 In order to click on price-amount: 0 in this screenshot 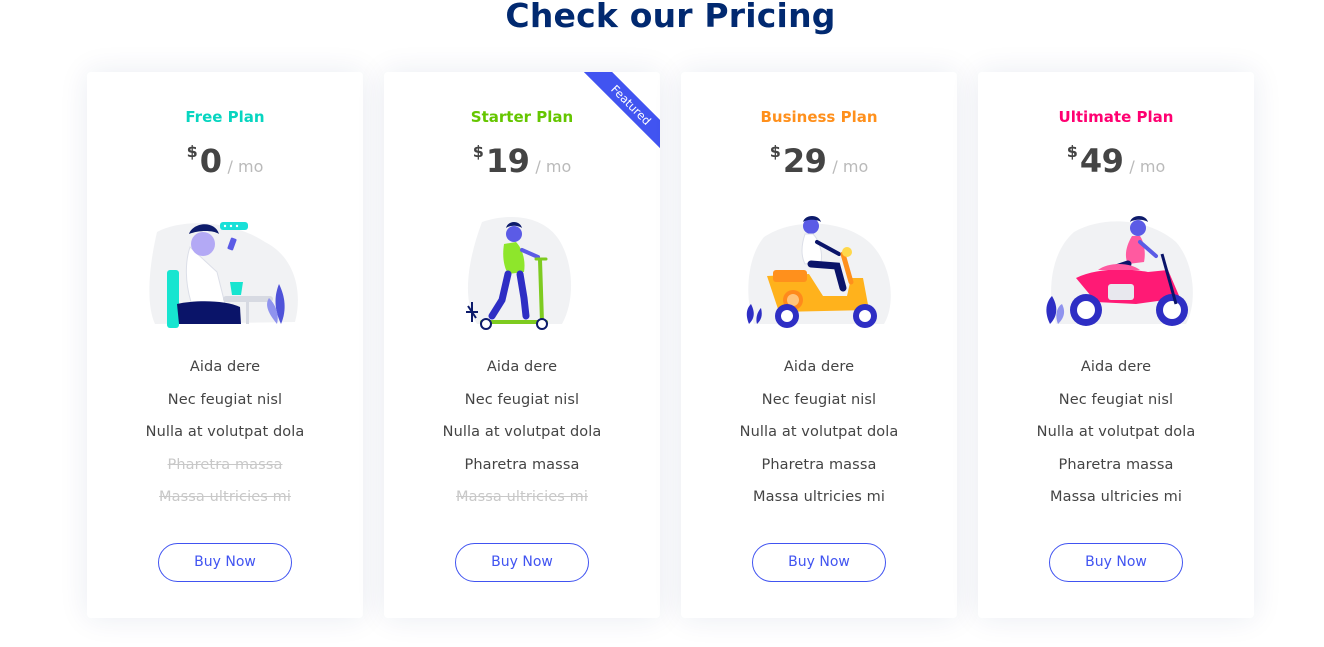, I will do `click(210, 161)`.